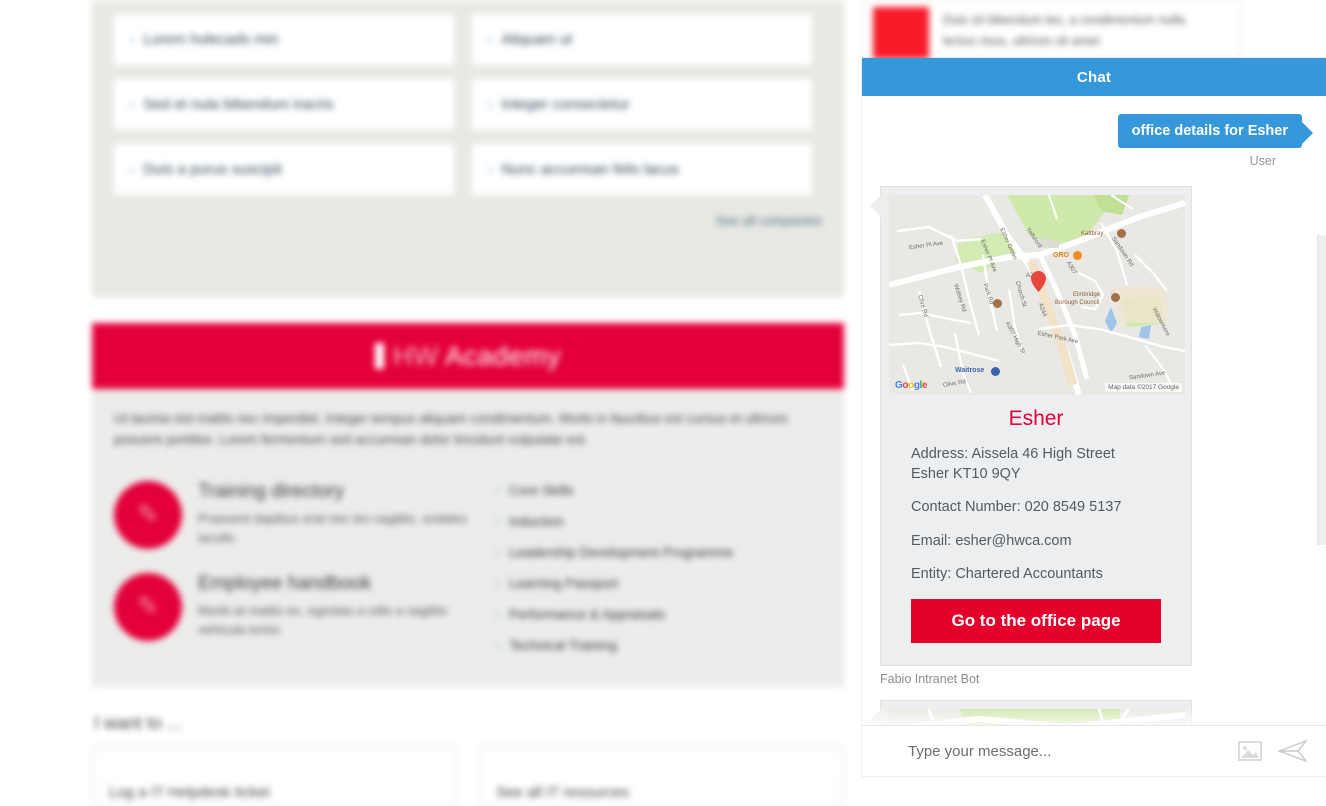 The image size is (1326, 806). Describe the element at coordinates (148, 607) in the screenshot. I see `pen-icon: ✎` at that location.